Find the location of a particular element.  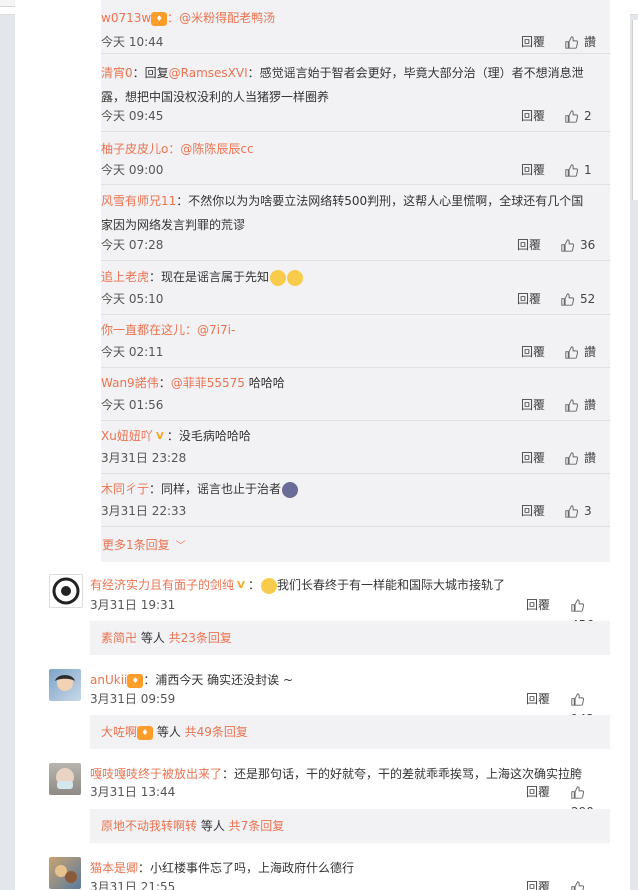

reply-username: Wan9諾伟 is located at coordinates (130, 383).